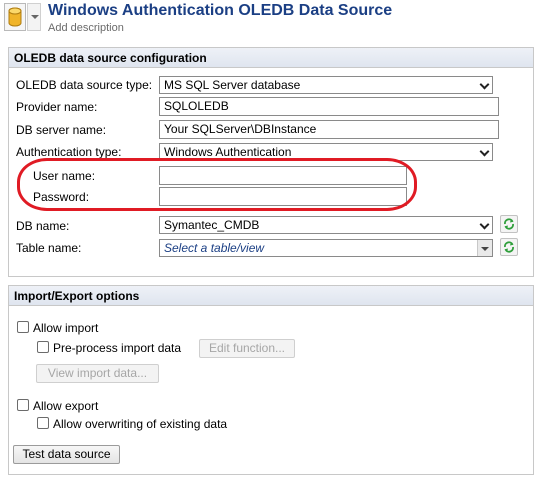 The width and height of the screenshot is (534, 481). I want to click on server-input: Your SQLServer\DBInstance, so click(329, 129).